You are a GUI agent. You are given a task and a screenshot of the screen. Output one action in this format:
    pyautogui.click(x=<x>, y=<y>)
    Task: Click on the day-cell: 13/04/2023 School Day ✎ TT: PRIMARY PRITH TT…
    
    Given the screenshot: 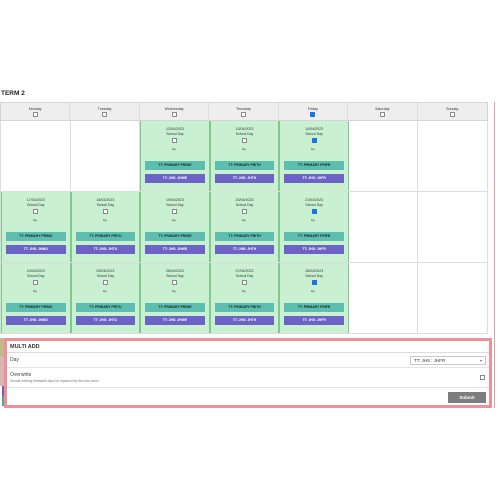 What is the action you would take?
    pyautogui.click(x=244, y=156)
    